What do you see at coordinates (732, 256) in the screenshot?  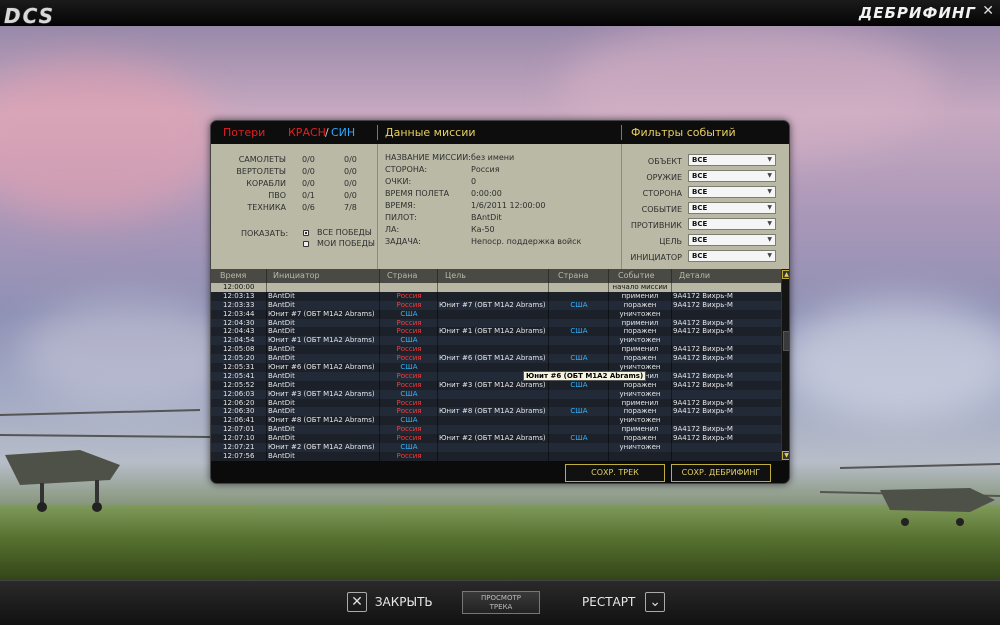 I see `filter-initiator-select: ВСЕ ▼` at bounding box center [732, 256].